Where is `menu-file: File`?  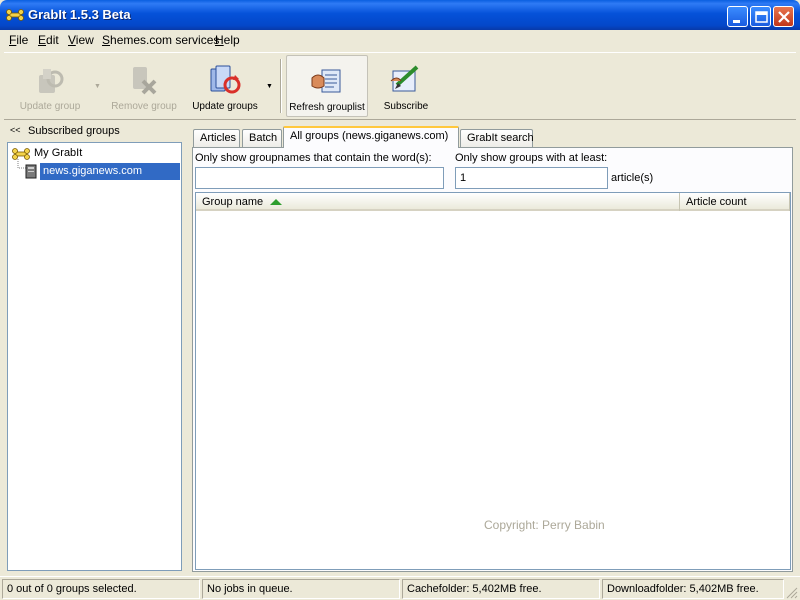
menu-file: File is located at coordinates (18, 40).